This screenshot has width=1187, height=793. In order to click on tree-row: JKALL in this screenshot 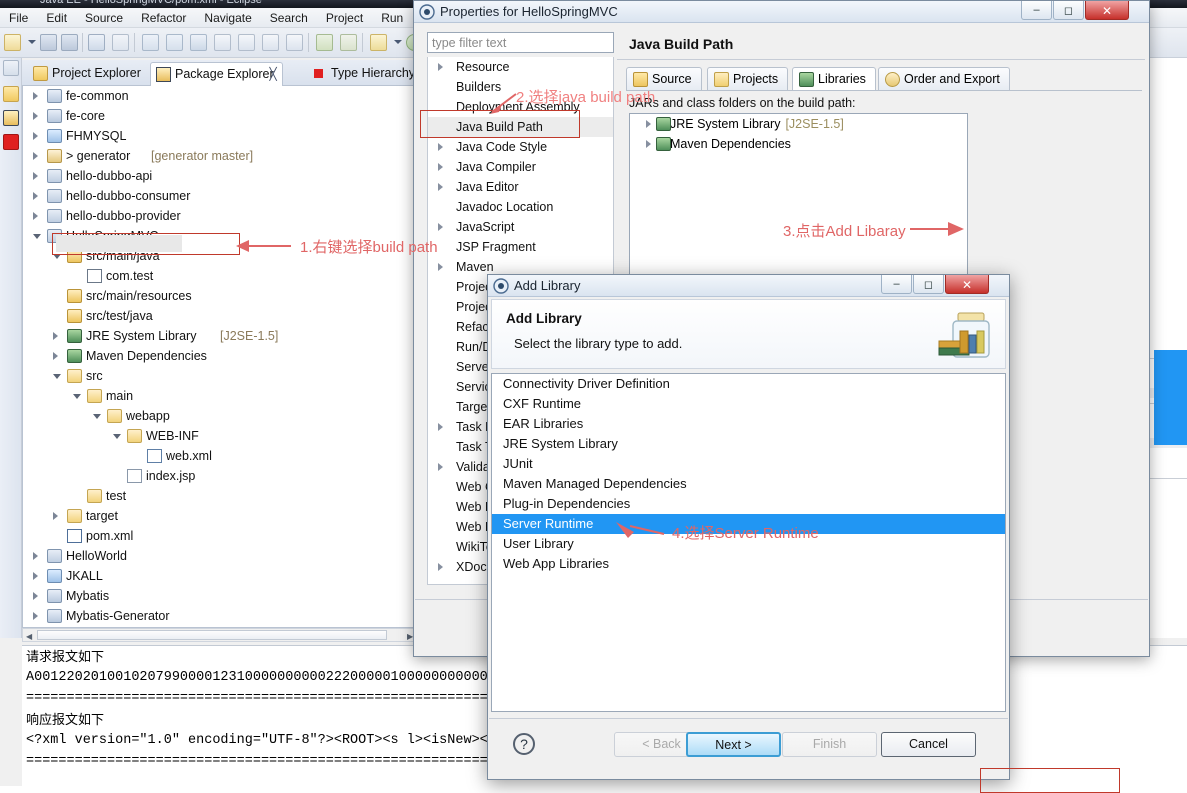, I will do `click(220, 576)`.